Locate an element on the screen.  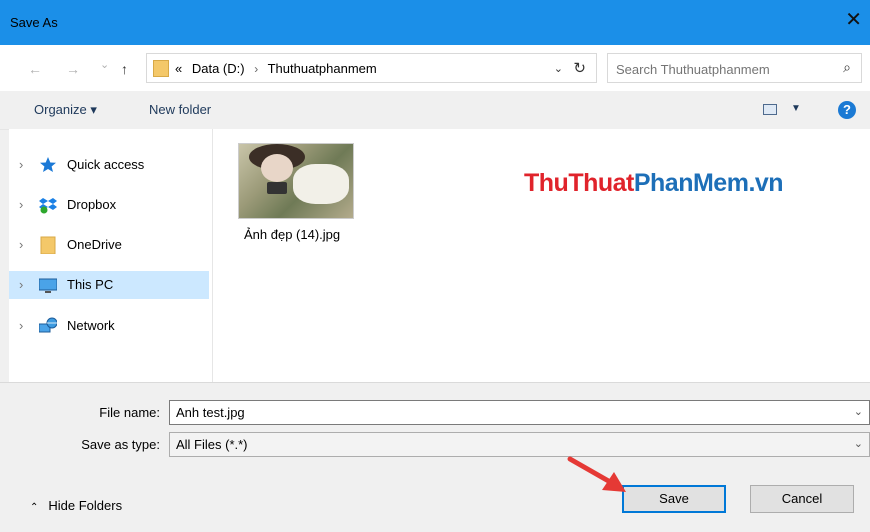
new-folder-button: New folder is located at coordinates (180, 109).